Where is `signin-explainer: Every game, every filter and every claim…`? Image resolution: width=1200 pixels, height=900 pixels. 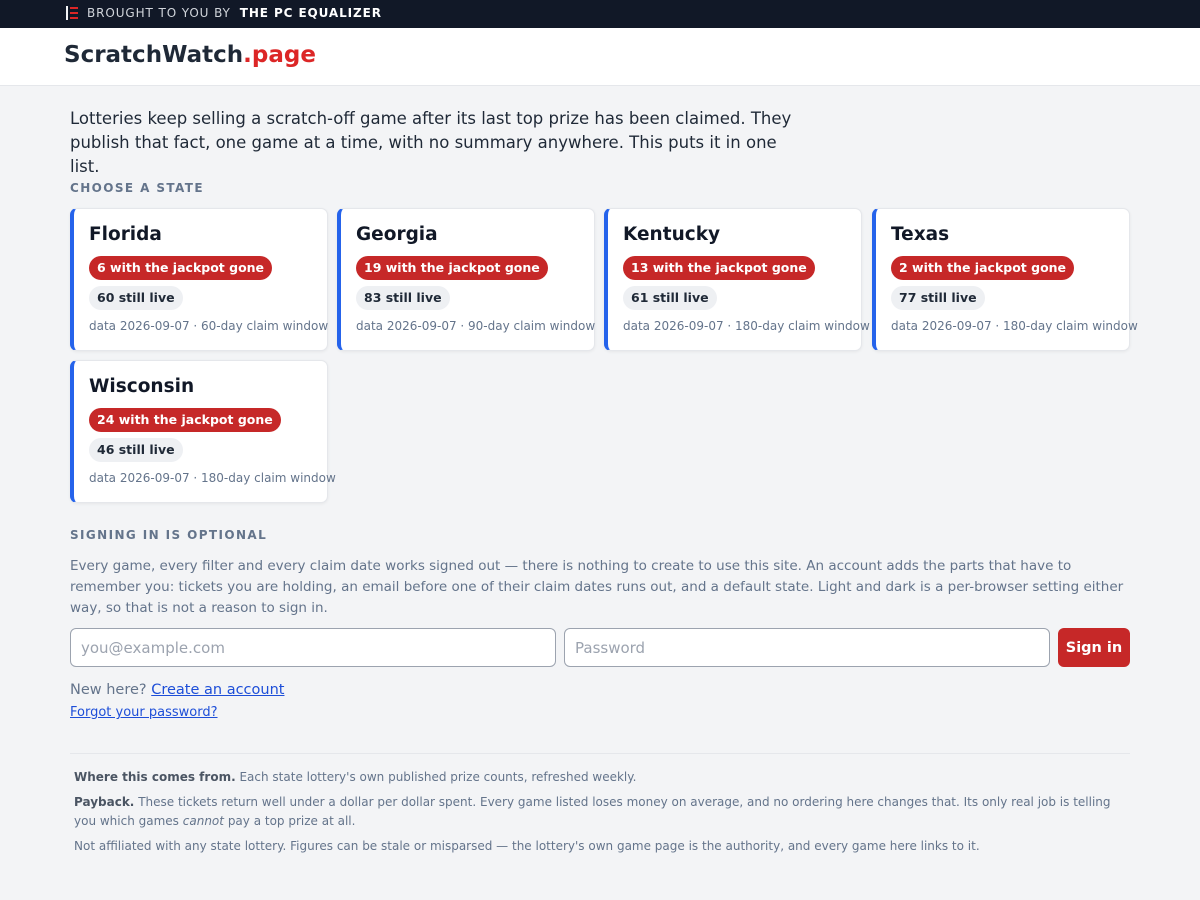 signin-explainer: Every game, every filter and every claim… is located at coordinates (597, 587).